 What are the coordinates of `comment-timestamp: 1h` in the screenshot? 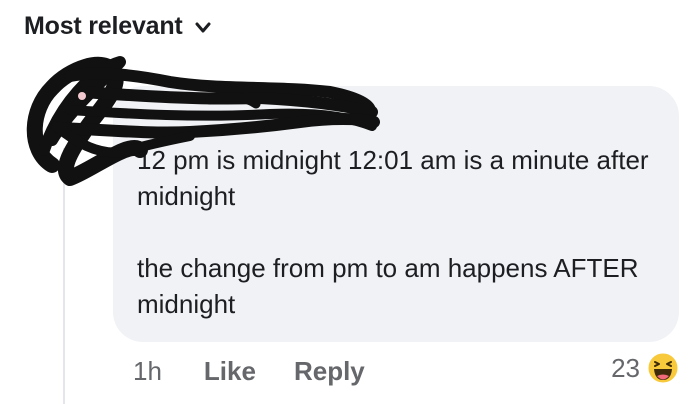 It's located at (147, 371).